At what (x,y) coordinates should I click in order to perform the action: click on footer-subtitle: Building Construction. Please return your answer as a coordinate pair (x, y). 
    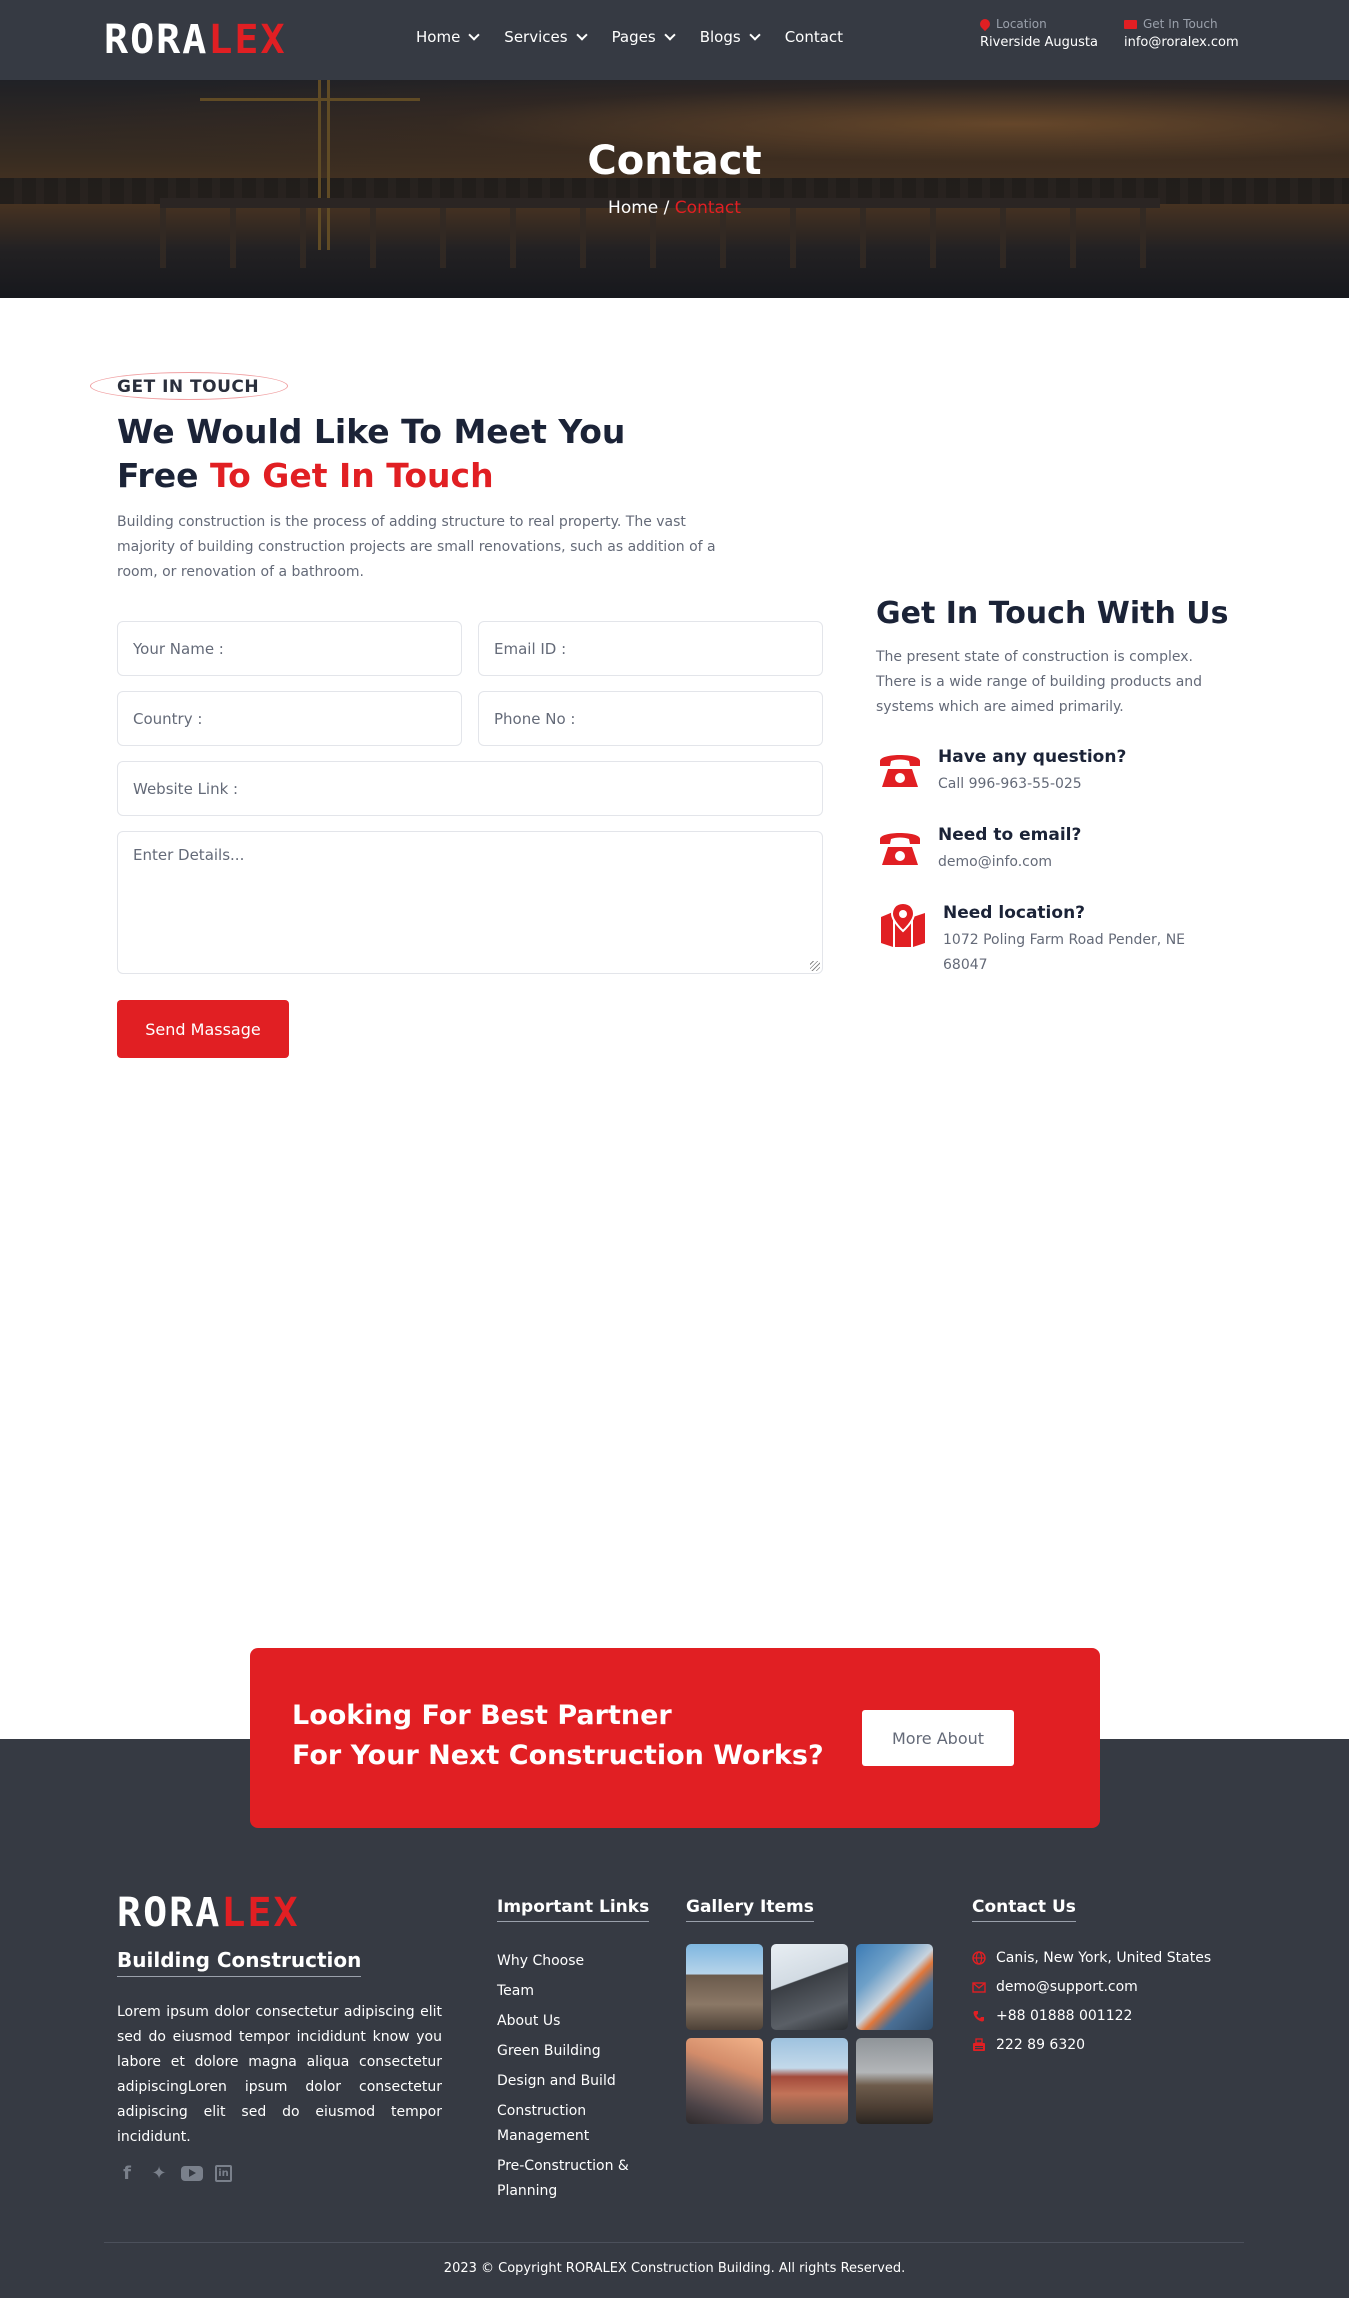
    Looking at the image, I should click on (239, 1962).